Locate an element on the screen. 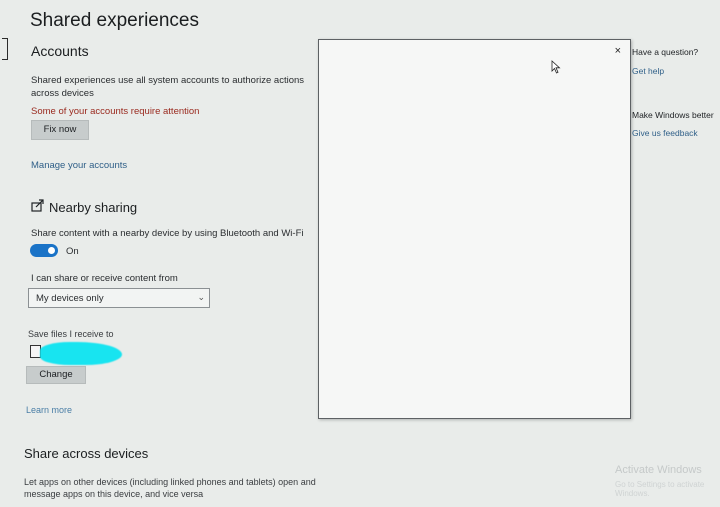  share-across-devices-heading: Share across devices is located at coordinates (86, 453).